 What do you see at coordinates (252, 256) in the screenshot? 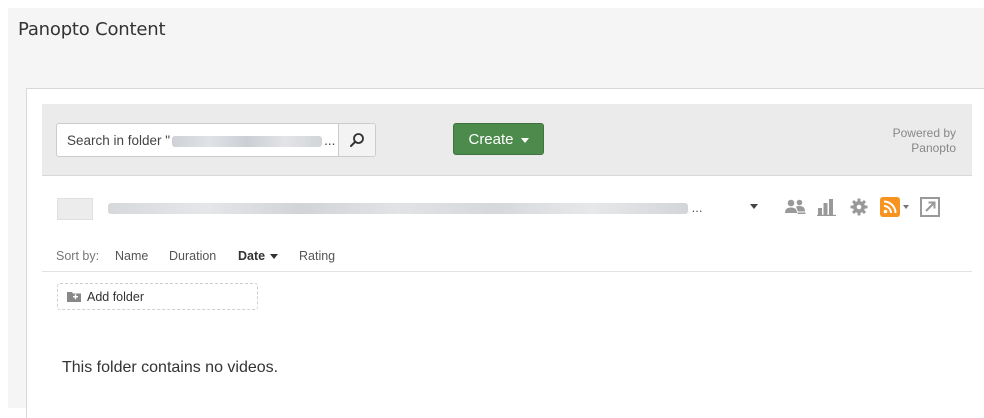
I see `sort-option-date-label: Date` at bounding box center [252, 256].